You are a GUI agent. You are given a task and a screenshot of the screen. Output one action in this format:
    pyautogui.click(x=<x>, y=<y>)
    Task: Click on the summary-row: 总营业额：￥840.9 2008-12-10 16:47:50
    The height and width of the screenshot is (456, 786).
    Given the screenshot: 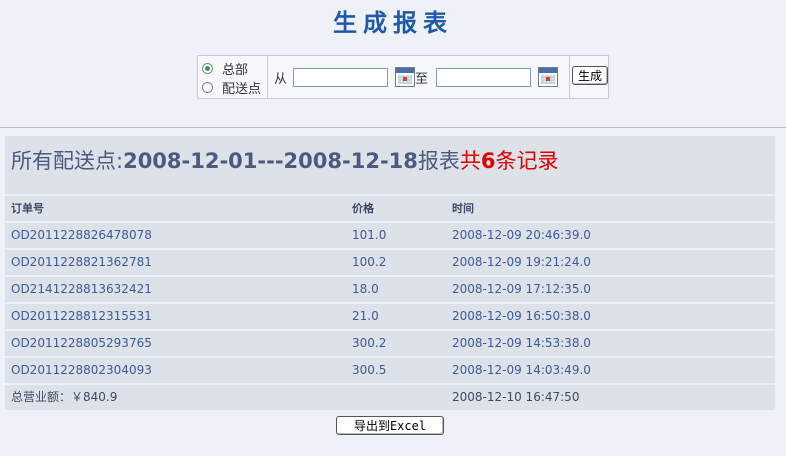 What is the action you would take?
    pyautogui.click(x=390, y=397)
    